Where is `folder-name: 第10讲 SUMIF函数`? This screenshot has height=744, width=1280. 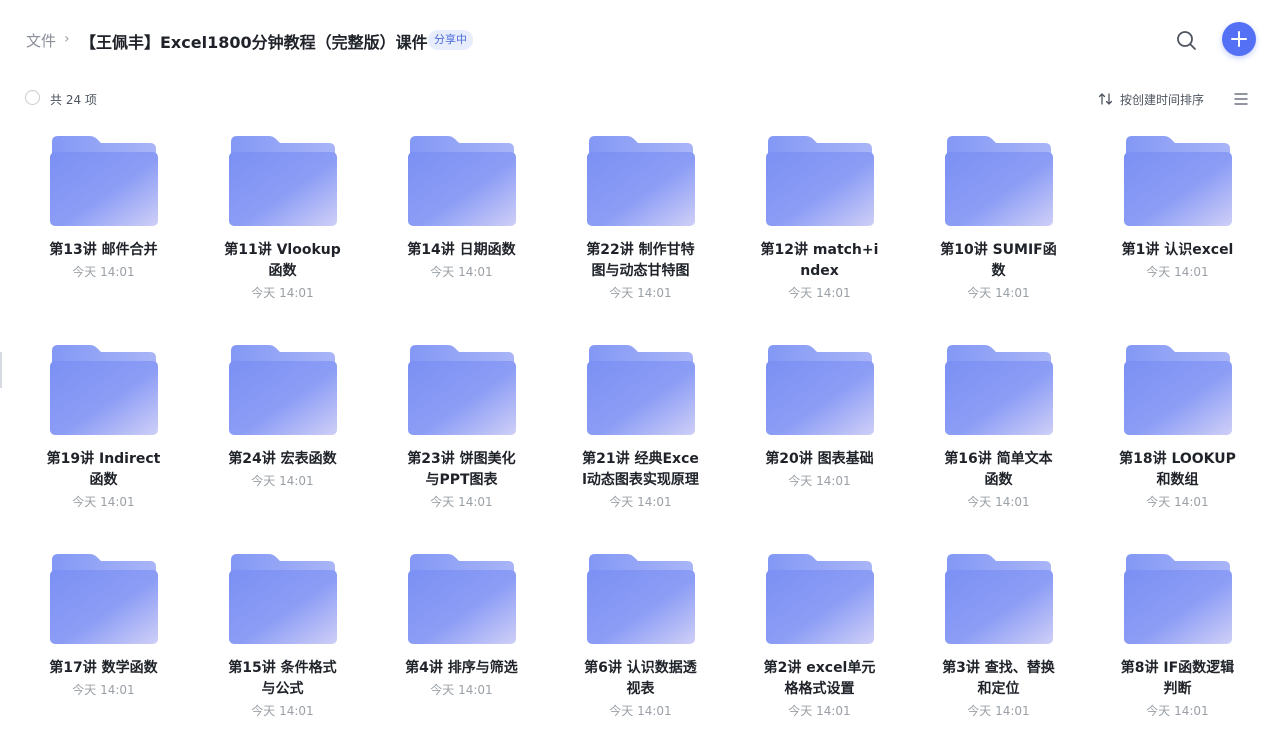 folder-name: 第10讲 SUMIF函数 is located at coordinates (998, 260).